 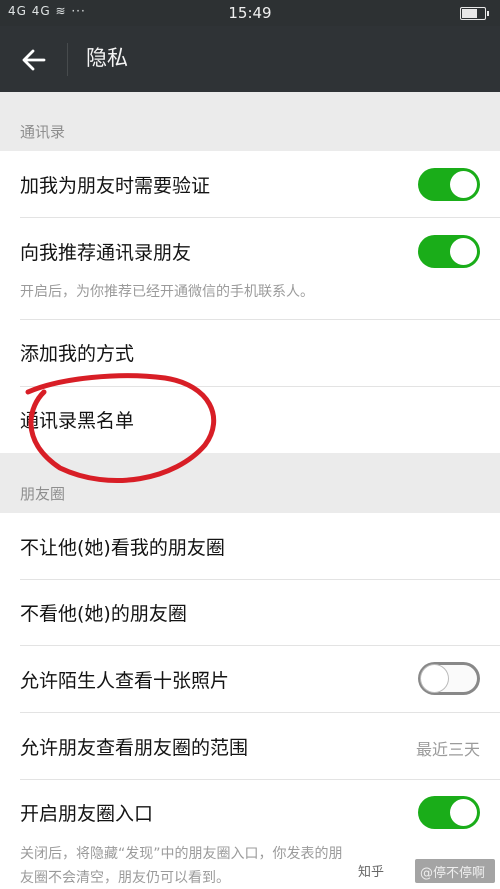 I want to click on row-not-see: 不看他(她)的朋友圈, so click(x=250, y=612).